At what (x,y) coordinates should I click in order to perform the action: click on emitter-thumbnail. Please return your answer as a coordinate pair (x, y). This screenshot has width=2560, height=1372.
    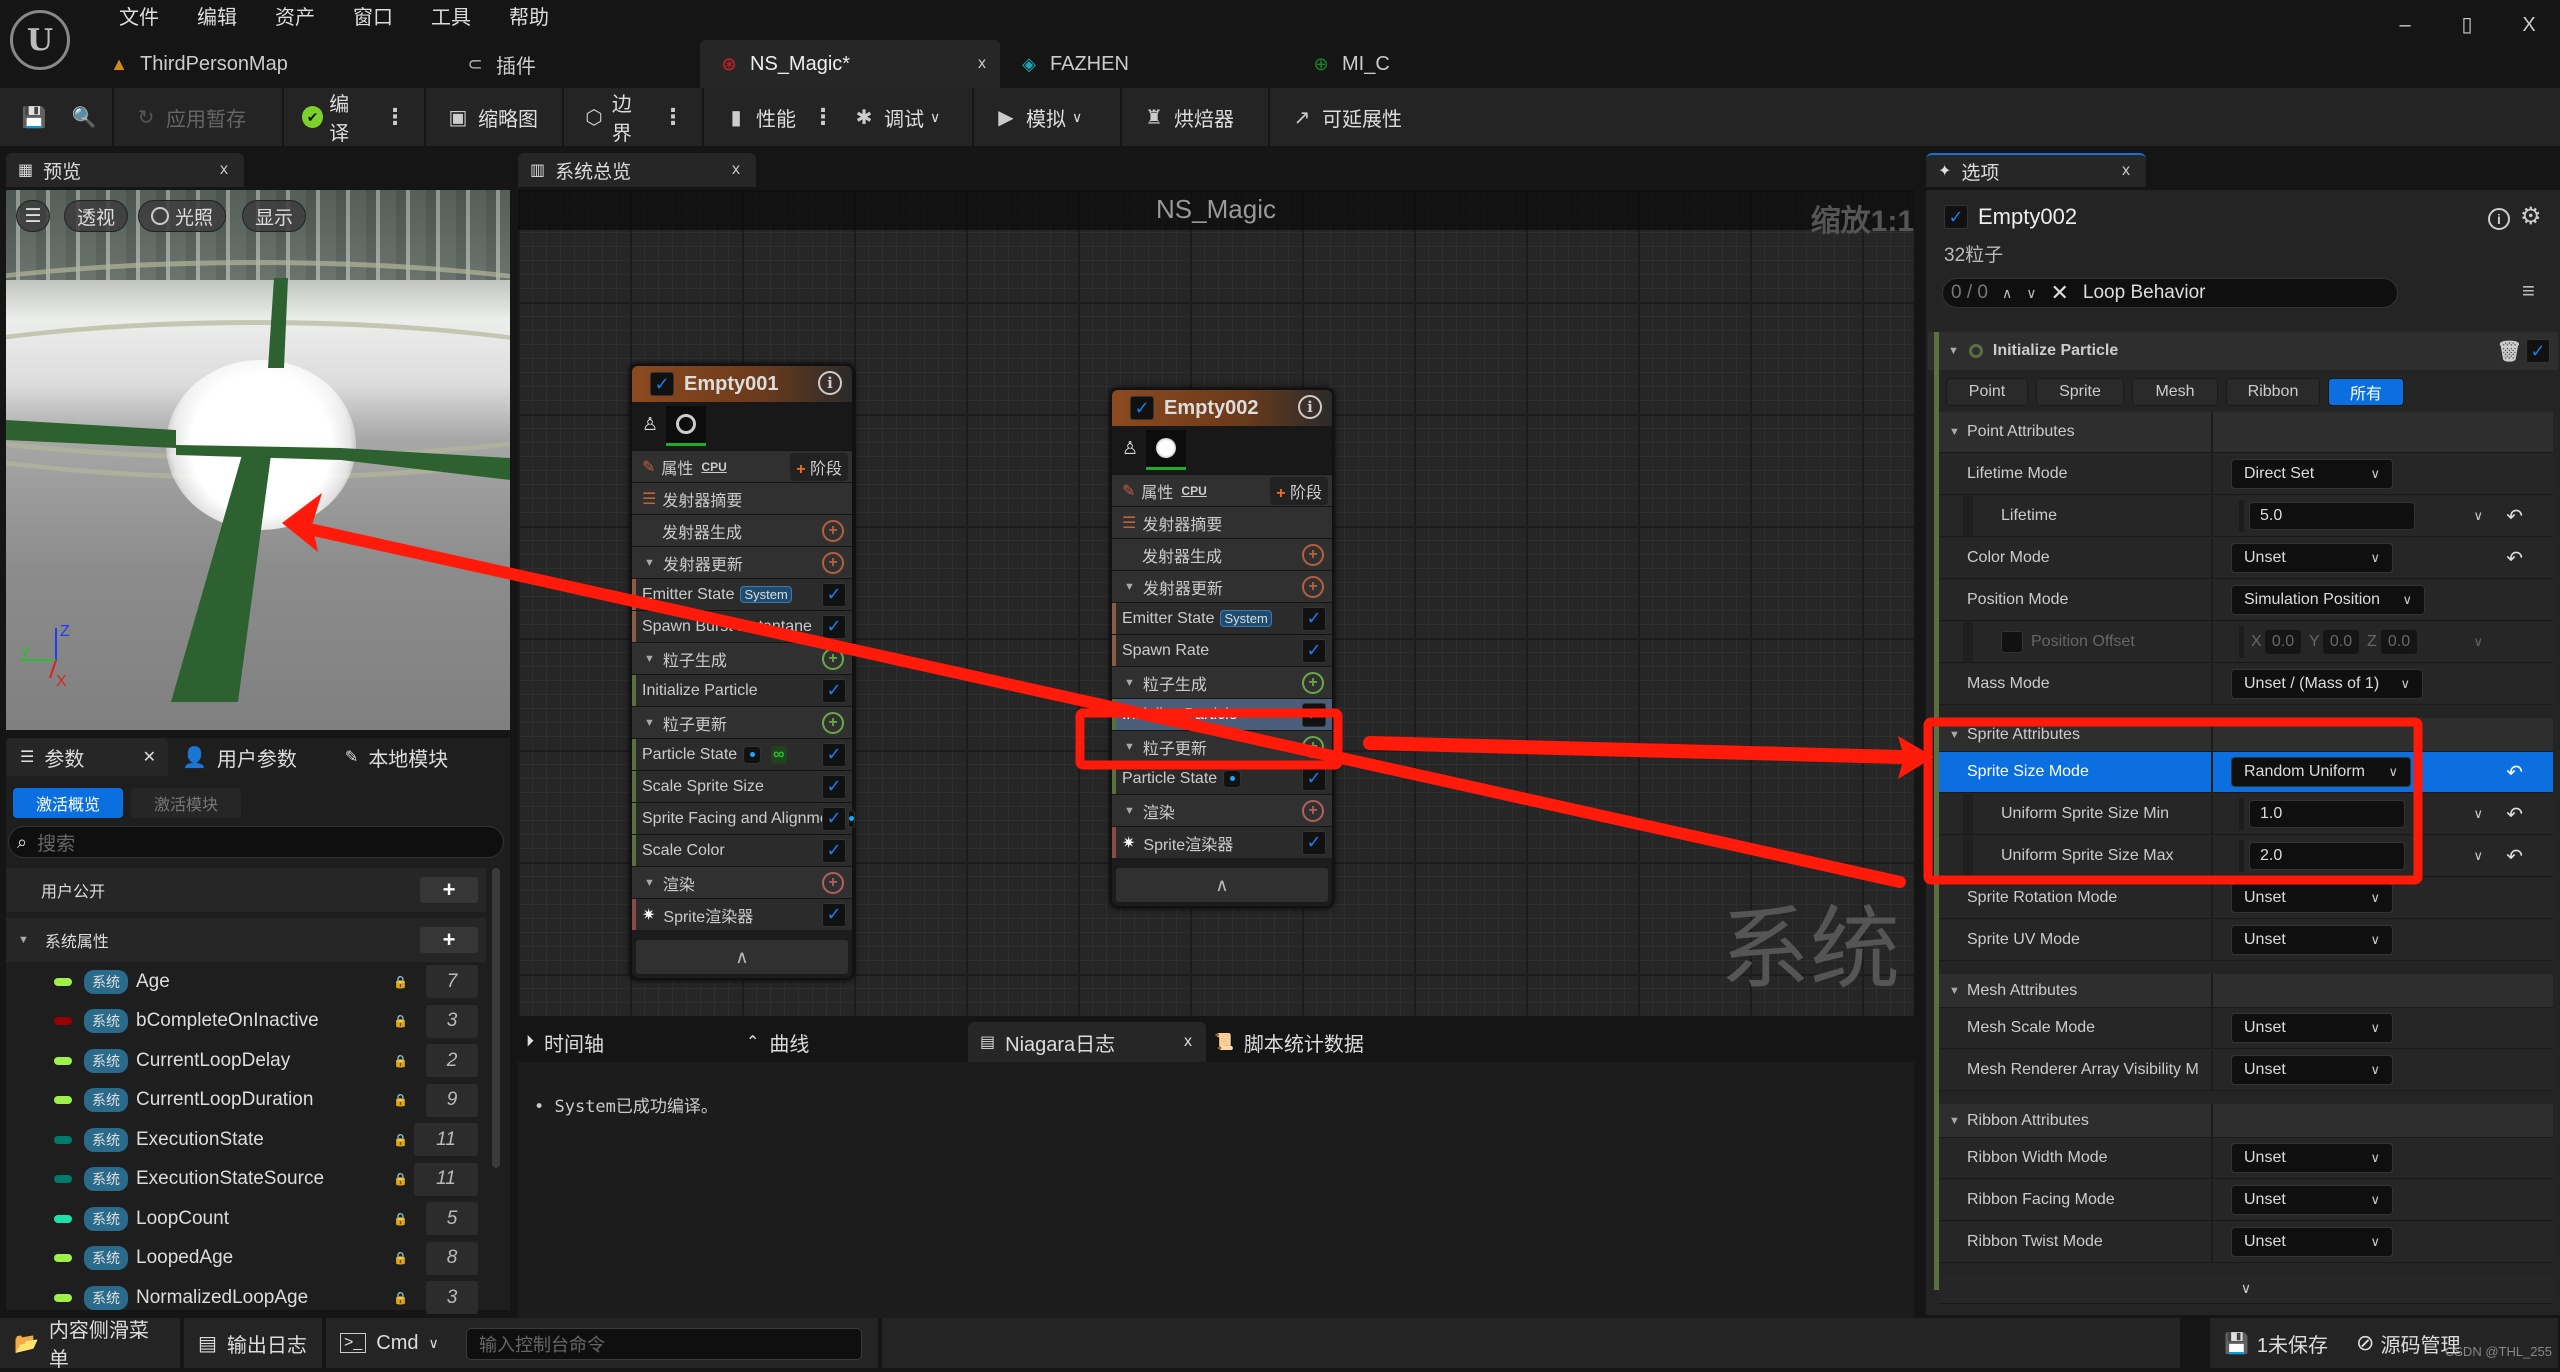
    Looking at the image, I should click on (686, 426).